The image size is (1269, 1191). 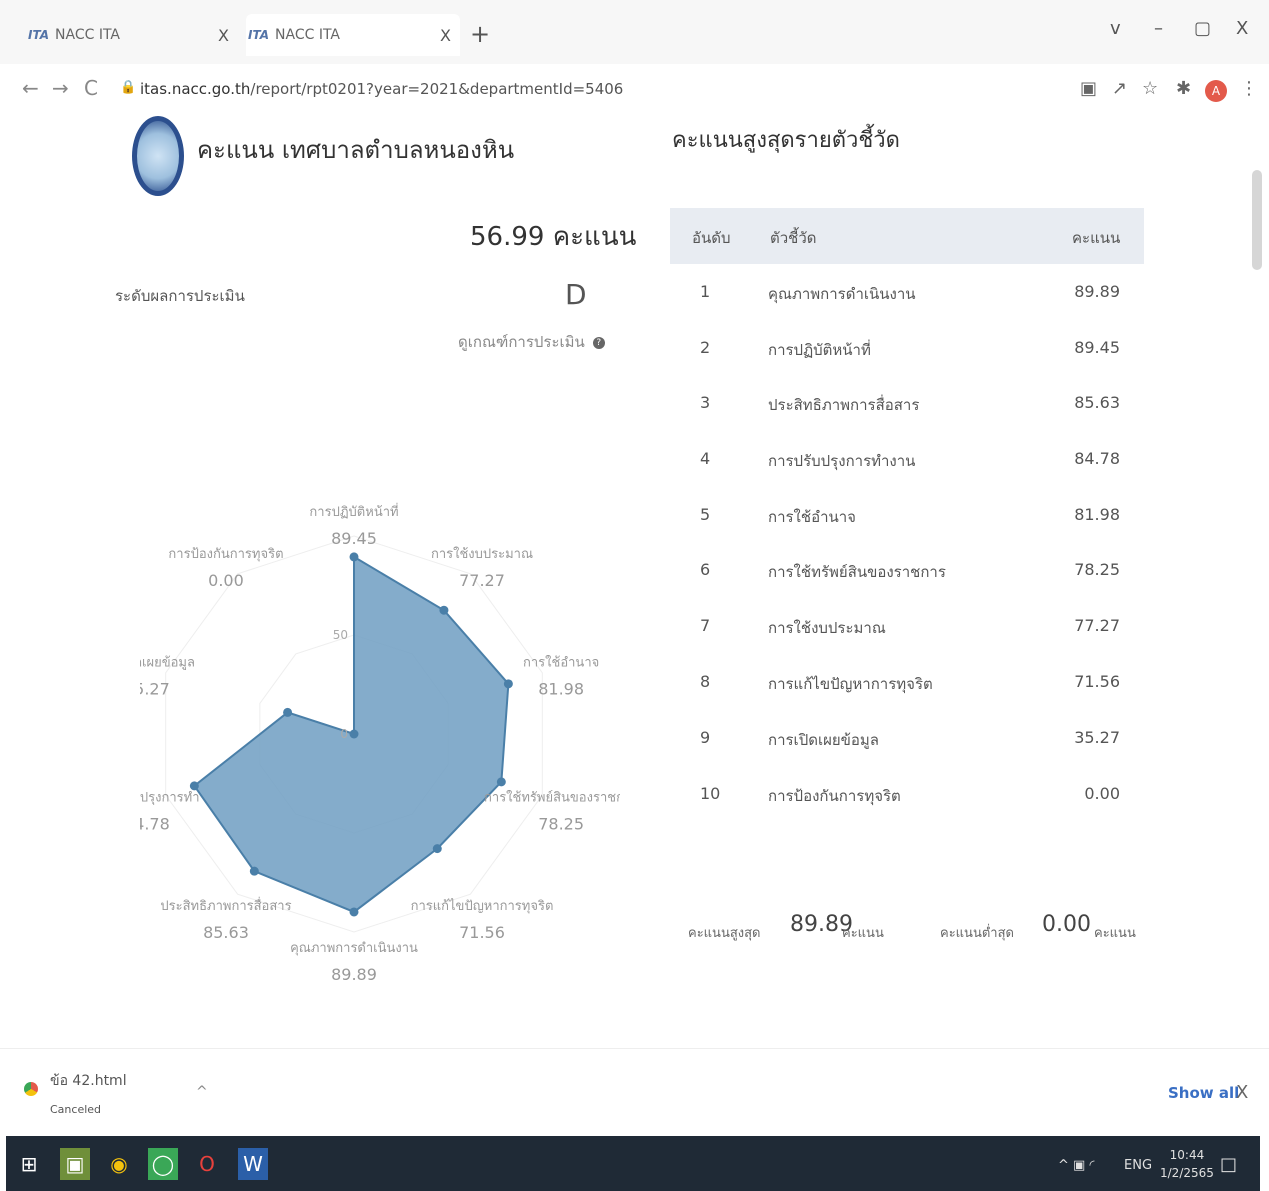 I want to click on radar-value-label: 89.89, so click(x=354, y=974).